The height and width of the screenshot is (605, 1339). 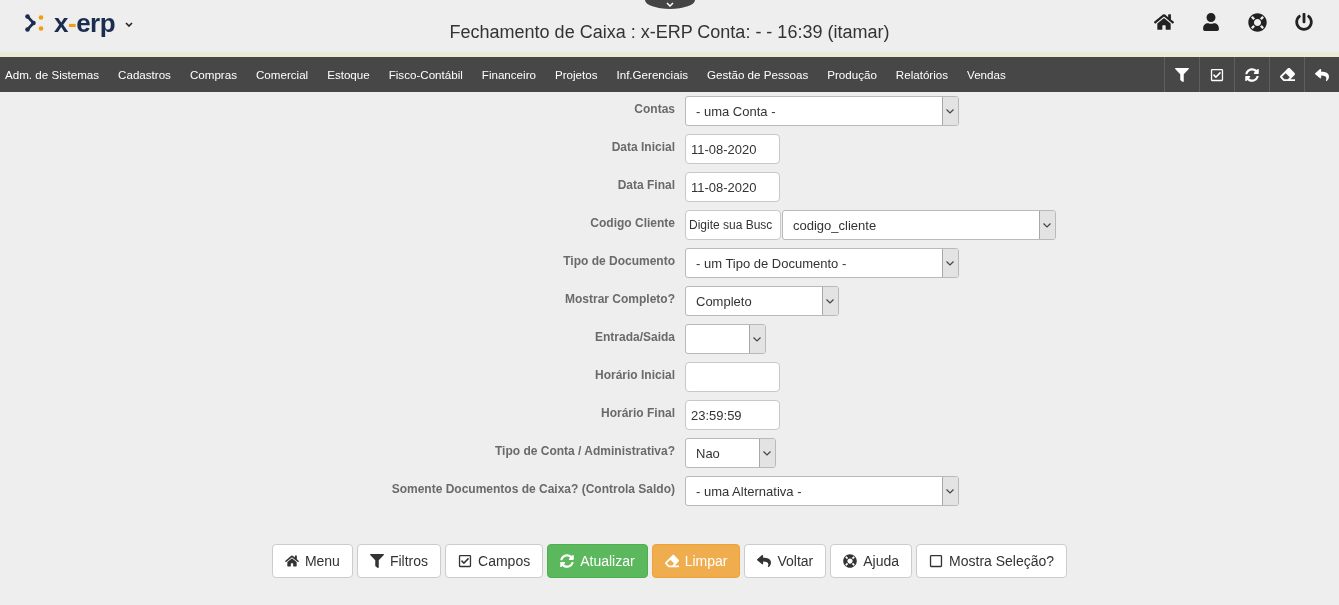 What do you see at coordinates (758, 74) in the screenshot?
I see `menu-item: Gestão de Pessoas` at bounding box center [758, 74].